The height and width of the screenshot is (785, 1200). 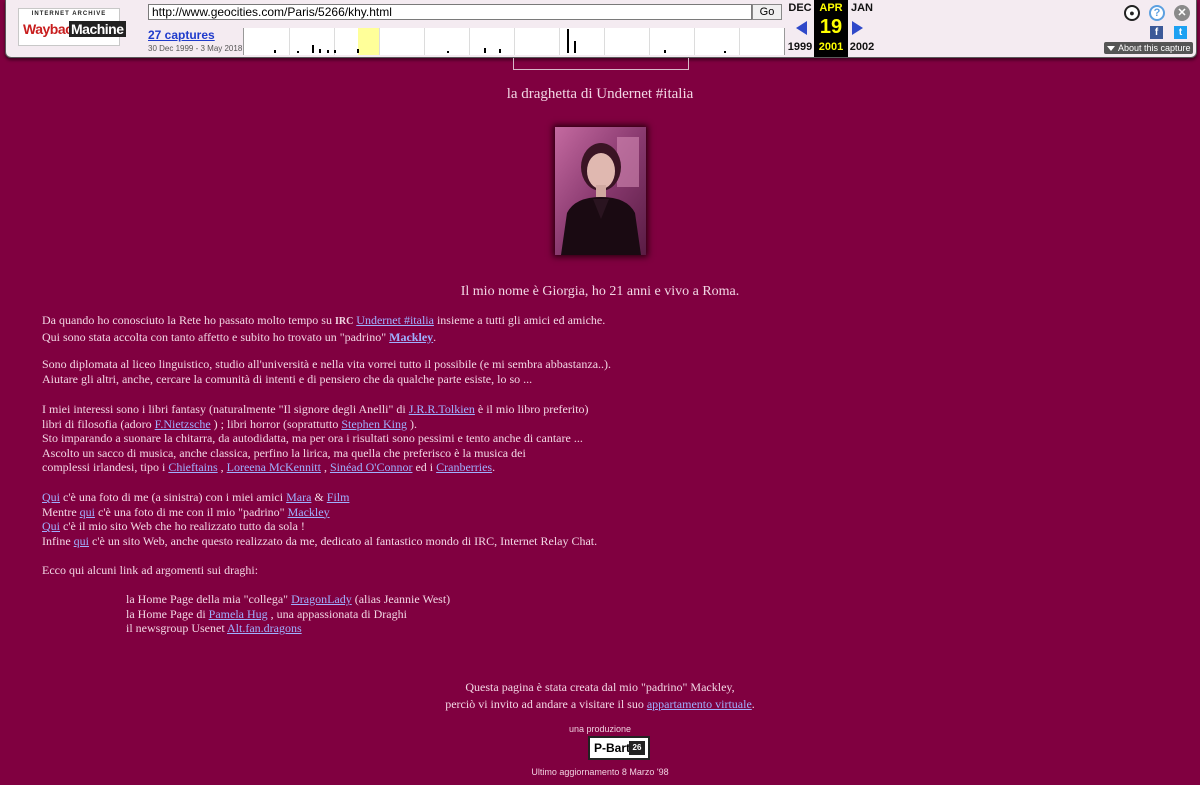 What do you see at coordinates (183, 424) in the screenshot?
I see `link-nietzsche: F.Nietzsche` at bounding box center [183, 424].